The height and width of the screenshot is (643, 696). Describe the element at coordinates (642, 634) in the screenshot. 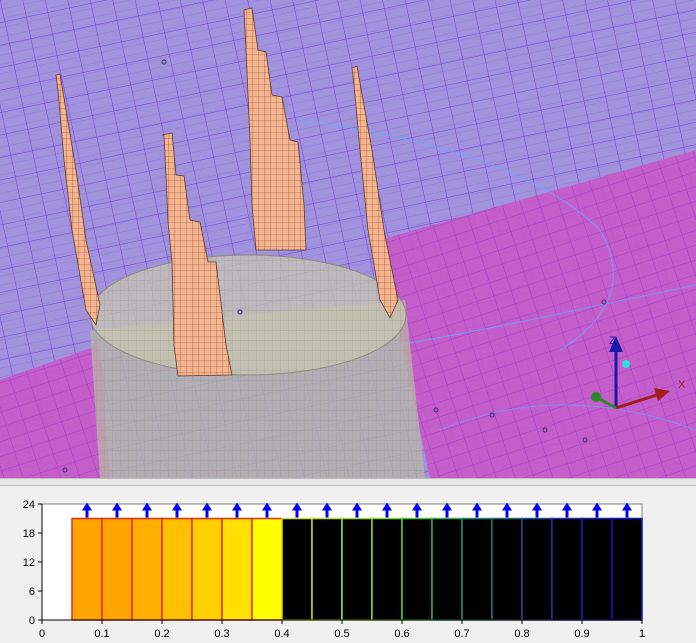

I see `x-tick-label: 1` at that location.